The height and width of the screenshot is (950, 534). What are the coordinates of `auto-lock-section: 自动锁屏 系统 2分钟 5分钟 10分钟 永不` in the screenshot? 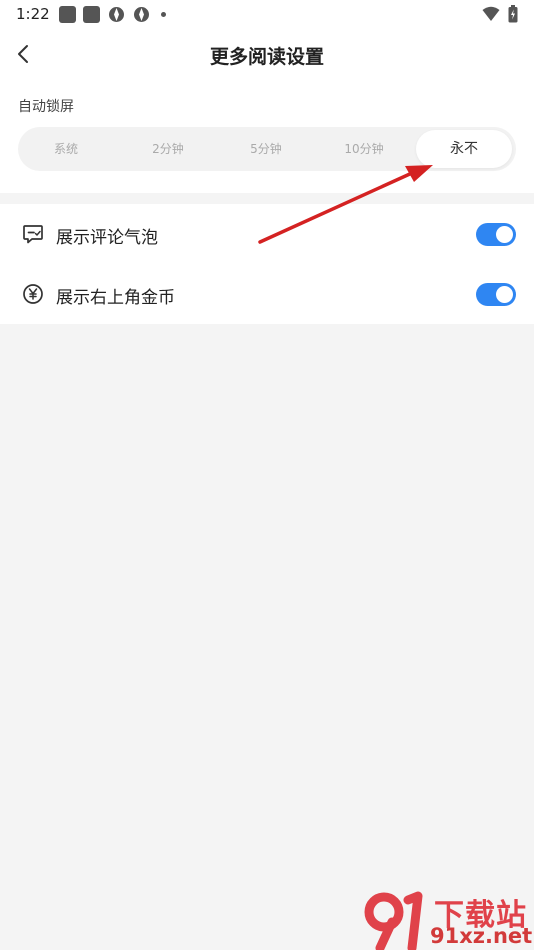 It's located at (267, 136).